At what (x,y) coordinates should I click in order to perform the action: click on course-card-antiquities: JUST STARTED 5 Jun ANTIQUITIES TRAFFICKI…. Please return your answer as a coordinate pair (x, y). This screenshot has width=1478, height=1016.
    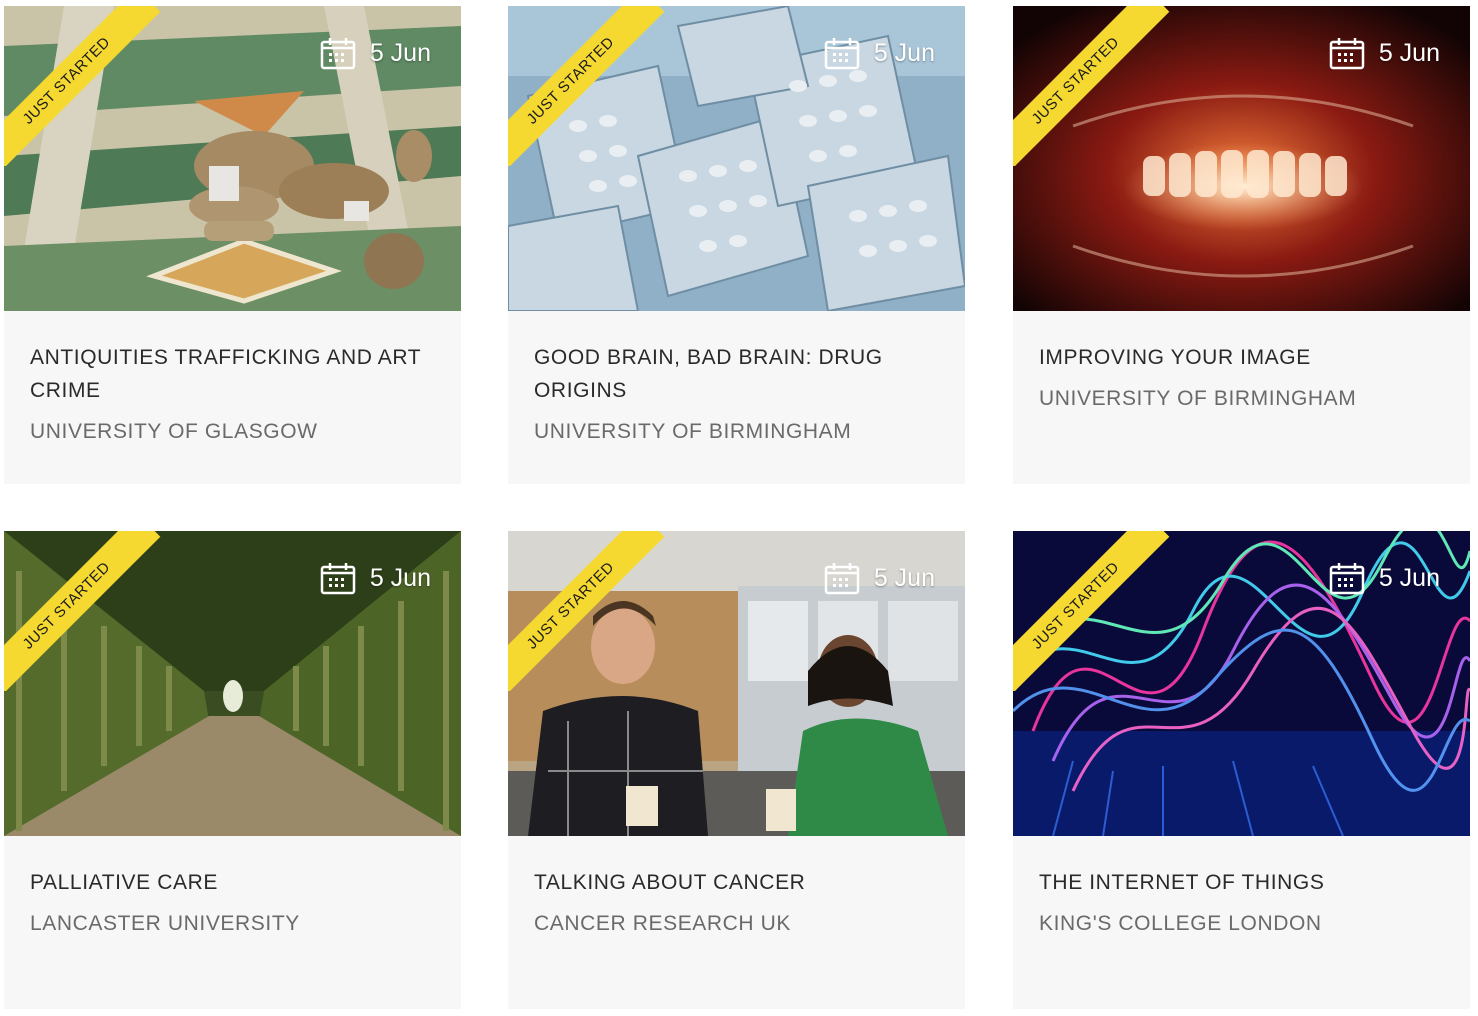
    Looking at the image, I should click on (232, 245).